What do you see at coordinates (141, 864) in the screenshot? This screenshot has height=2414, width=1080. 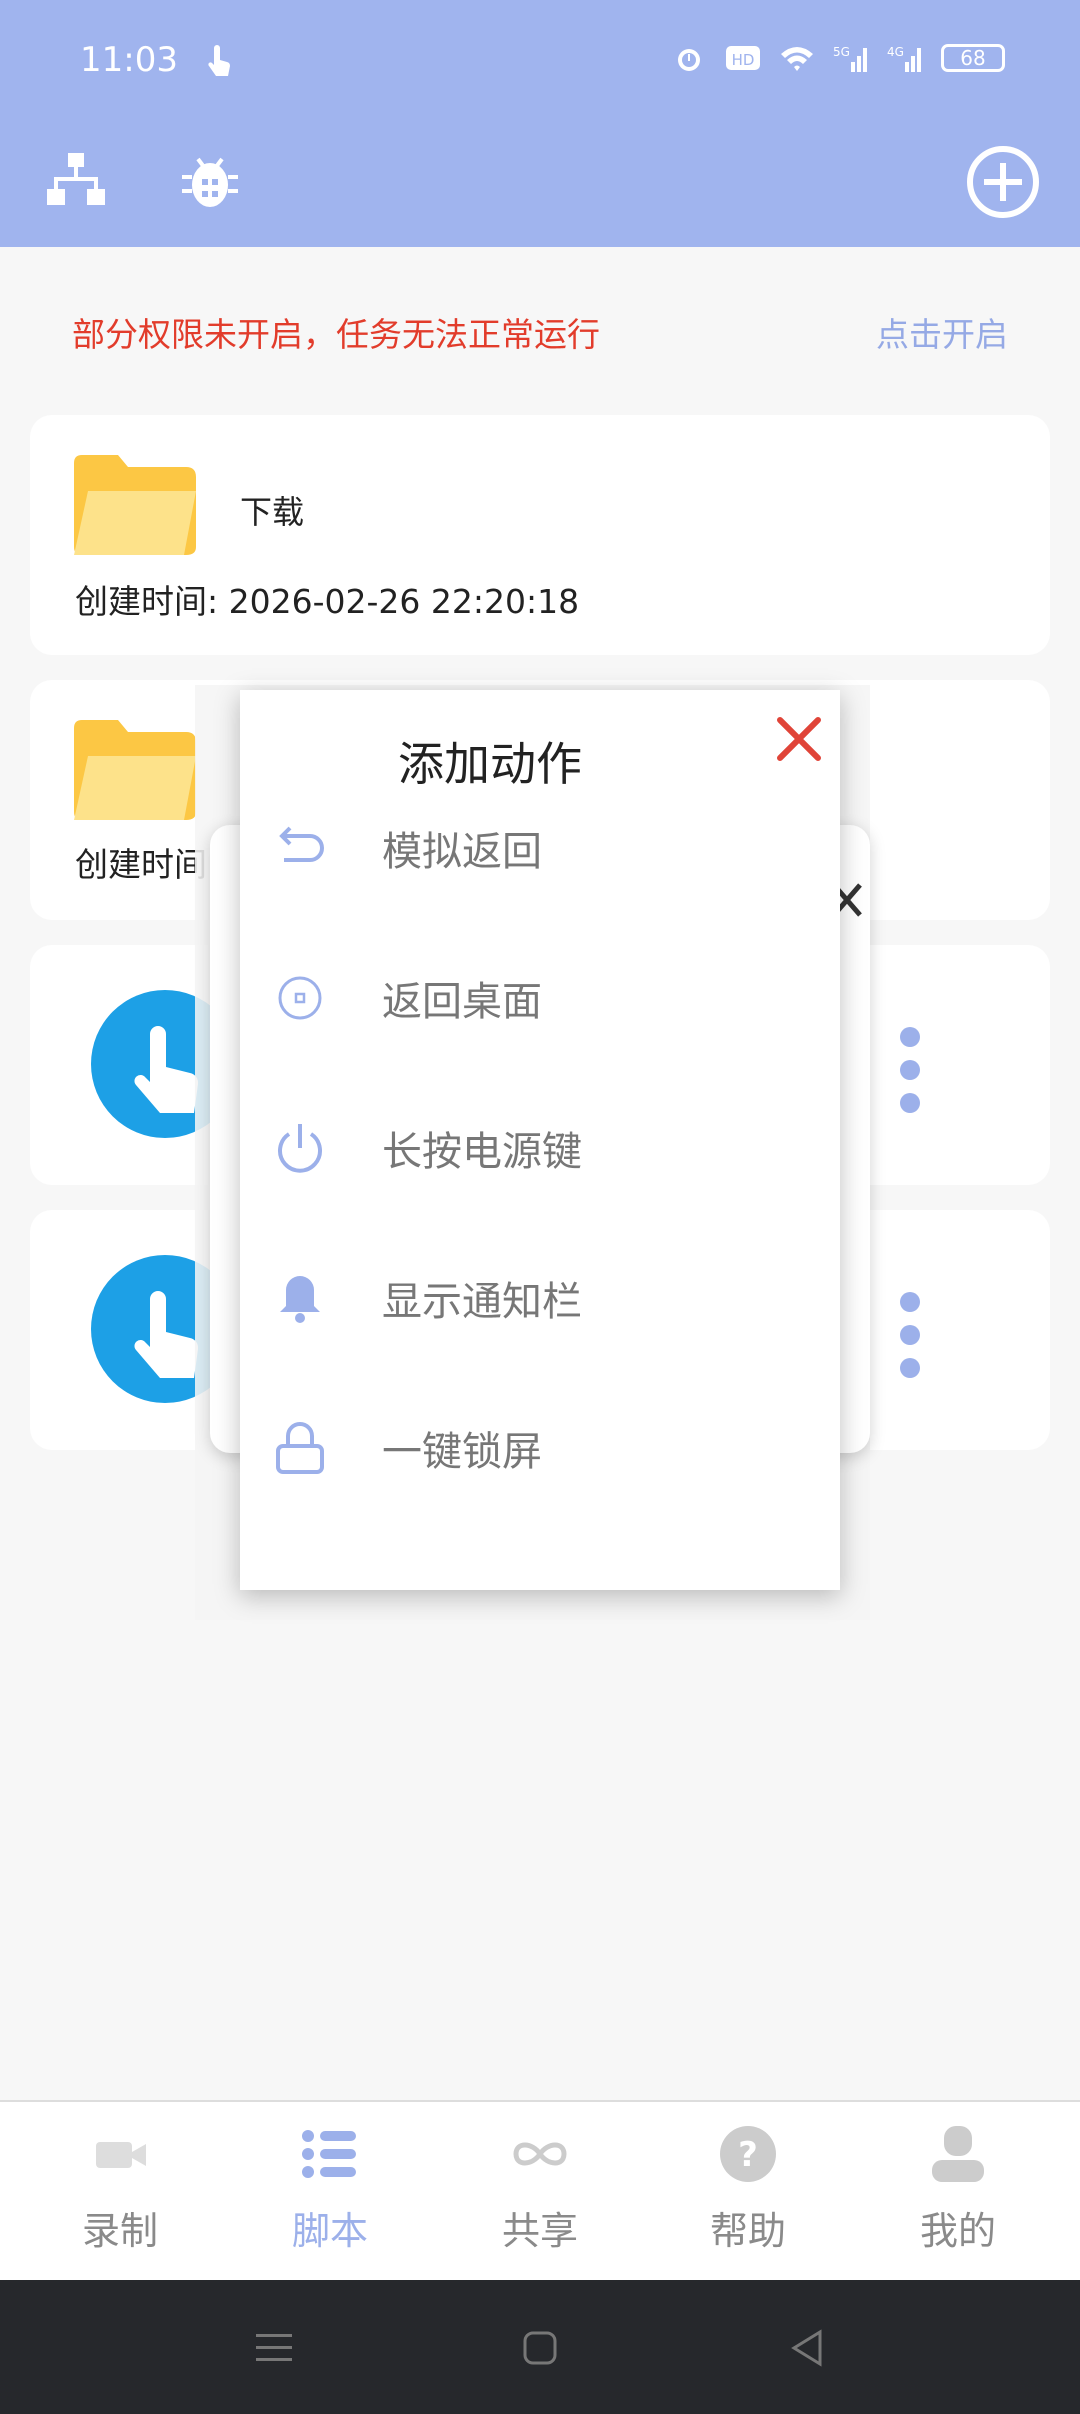 I see `created-time-label: 创建时间` at bounding box center [141, 864].